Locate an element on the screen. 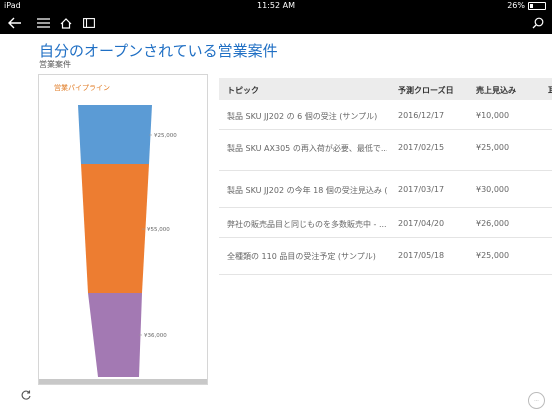  column-header-close-date: 予測クローズ日 is located at coordinates (433, 90).